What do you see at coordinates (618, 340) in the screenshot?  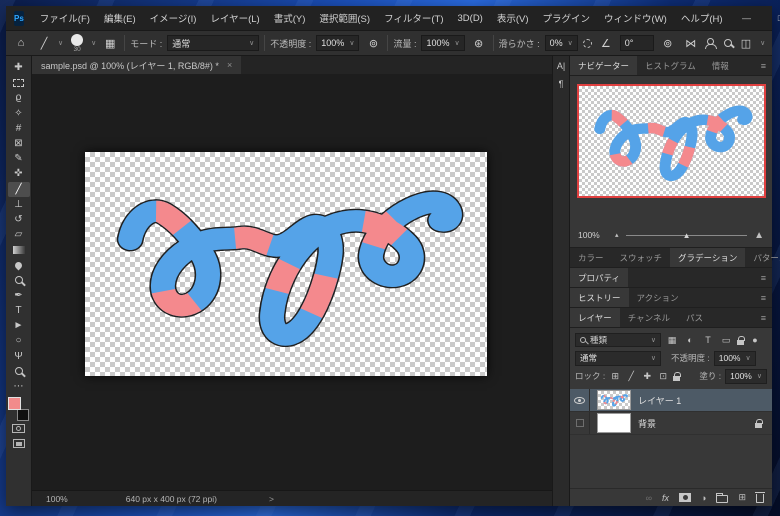 I see `layer-filter-dropdown: 種類 ∨` at bounding box center [618, 340].